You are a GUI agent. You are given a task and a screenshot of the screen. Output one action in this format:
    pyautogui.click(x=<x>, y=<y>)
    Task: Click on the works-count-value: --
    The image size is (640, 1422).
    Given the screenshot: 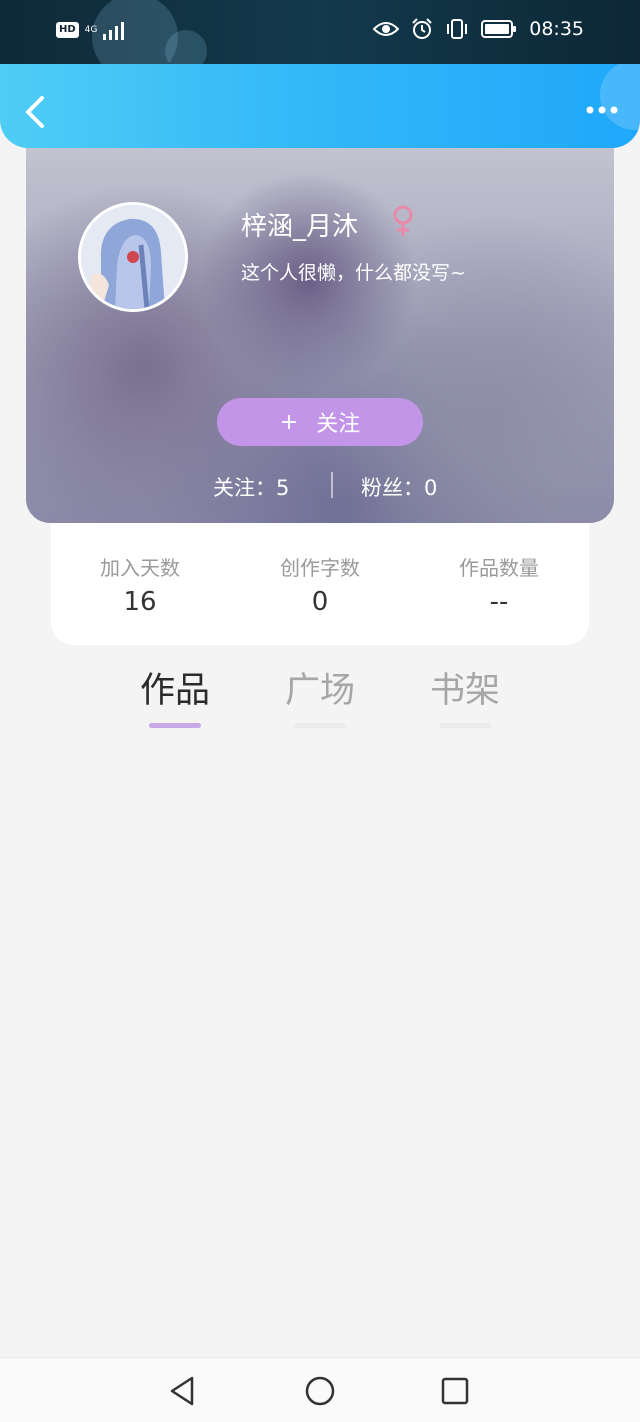 What is the action you would take?
    pyautogui.click(x=499, y=602)
    